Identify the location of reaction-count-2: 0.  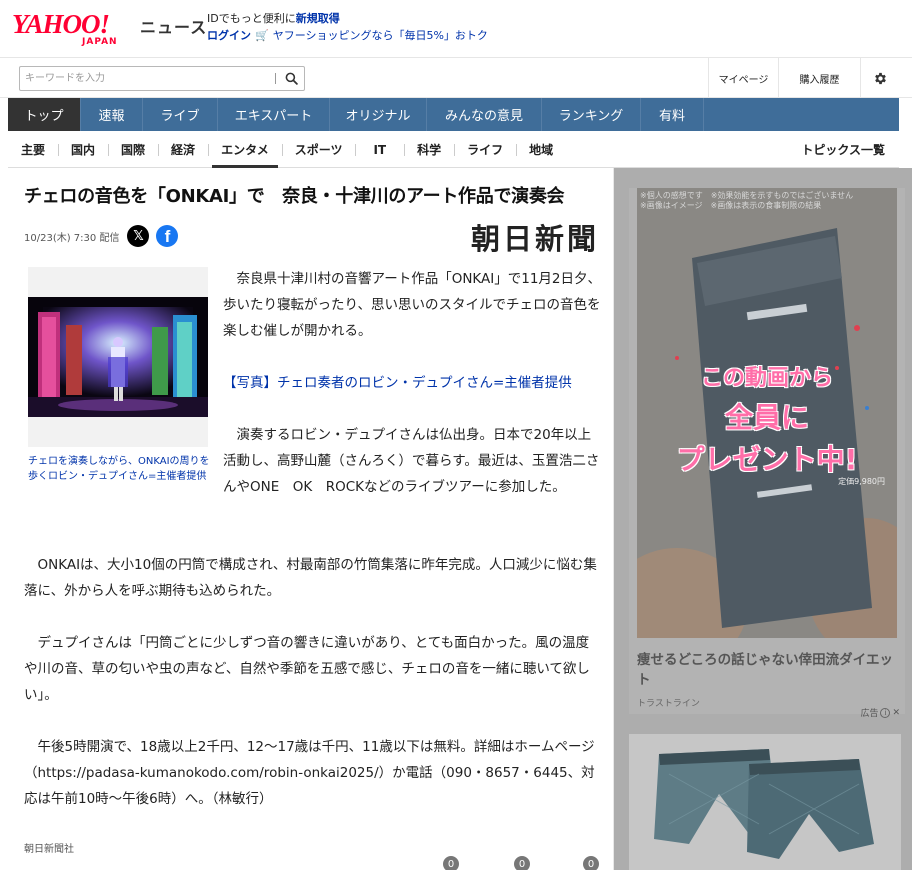
(522, 863).